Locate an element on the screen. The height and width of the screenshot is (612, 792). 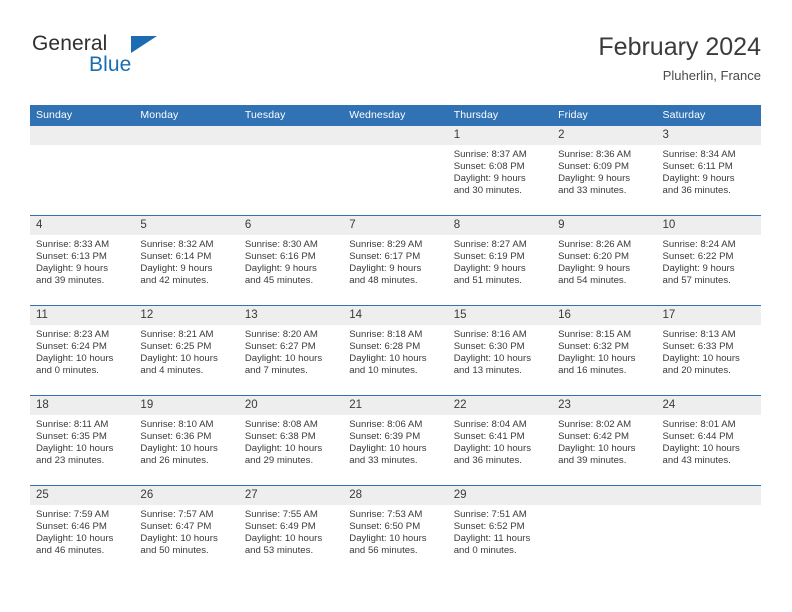
sunrise-text: Sunrise: 8:29 AM is located at coordinates (386, 244).